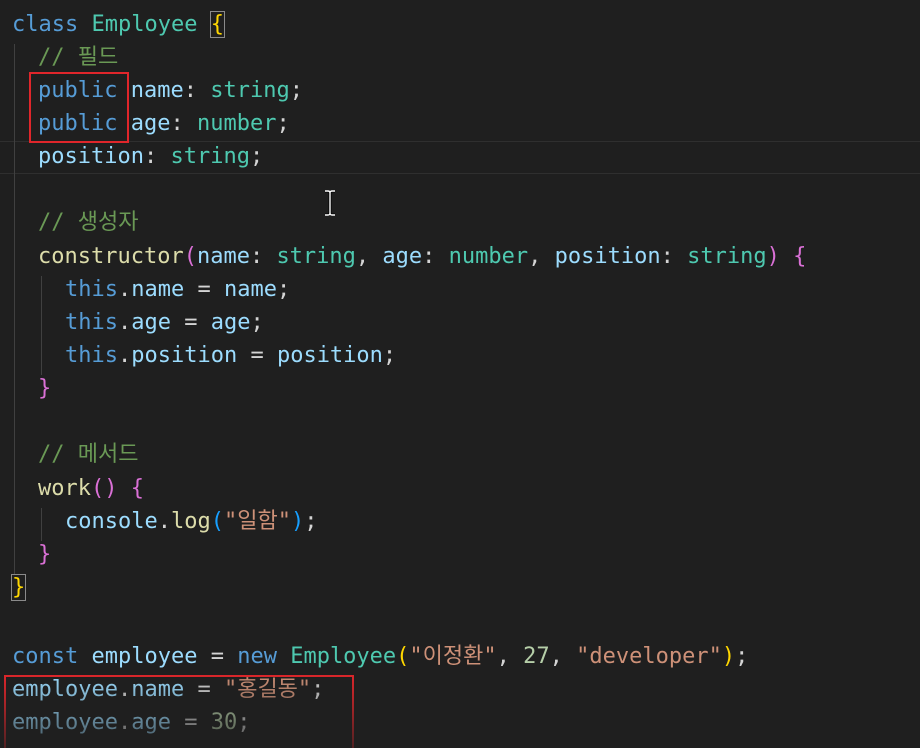  What do you see at coordinates (151, 322) in the screenshot?
I see `member-age: age` at bounding box center [151, 322].